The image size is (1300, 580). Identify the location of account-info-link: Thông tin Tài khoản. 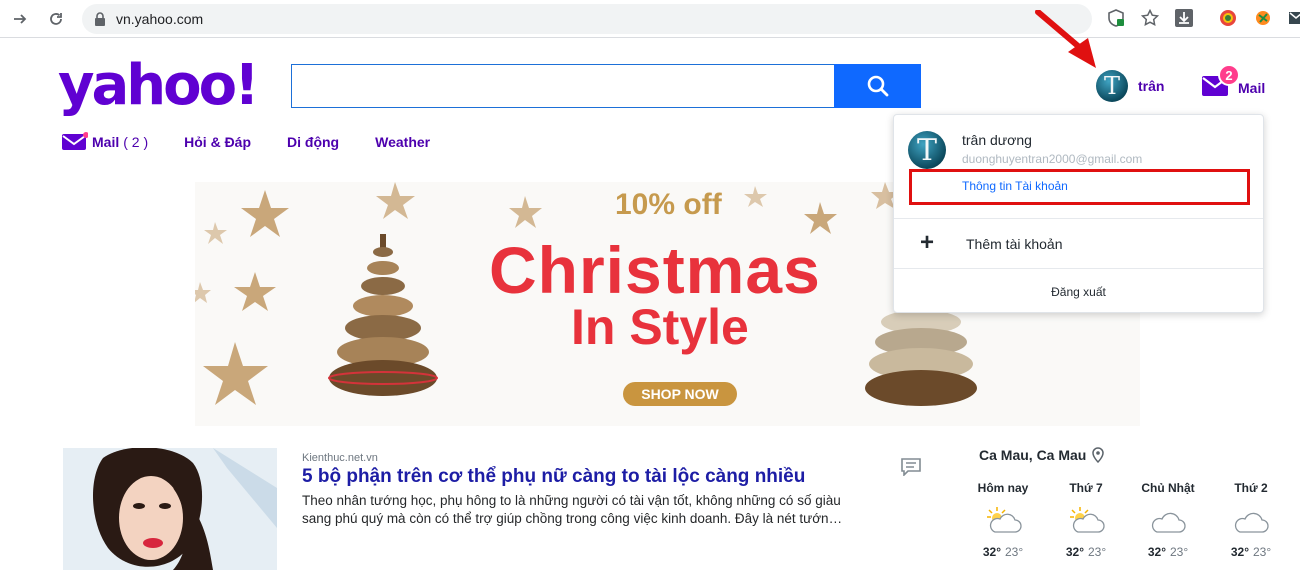
(1015, 186).